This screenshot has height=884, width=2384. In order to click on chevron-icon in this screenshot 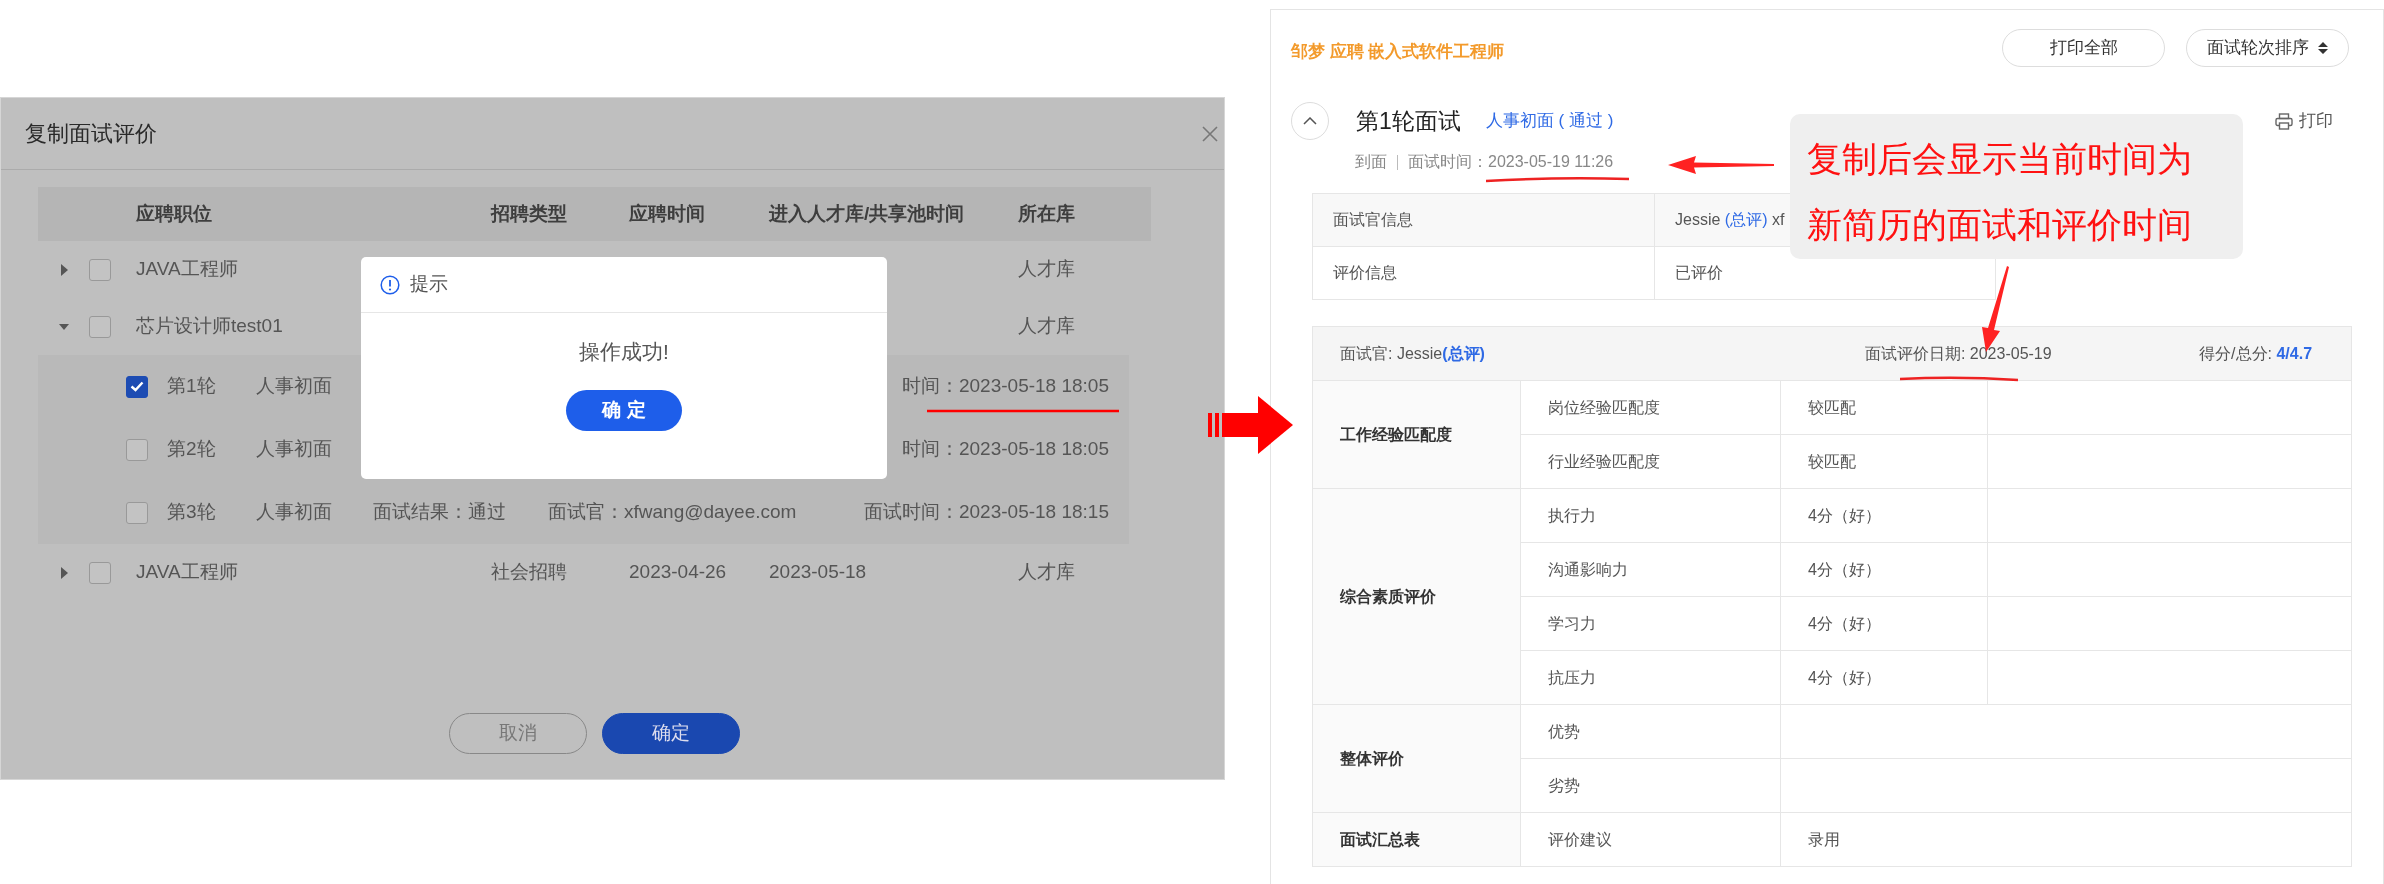, I will do `click(1310, 121)`.